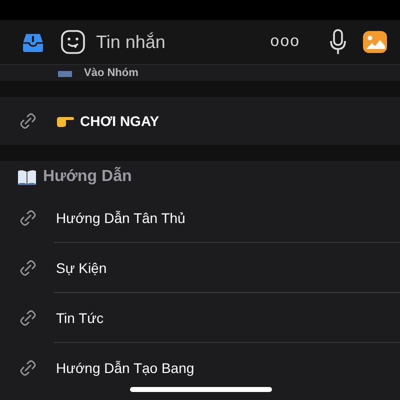 This screenshot has width=400, height=400. I want to click on header-title: Tin nhắn, so click(131, 42).